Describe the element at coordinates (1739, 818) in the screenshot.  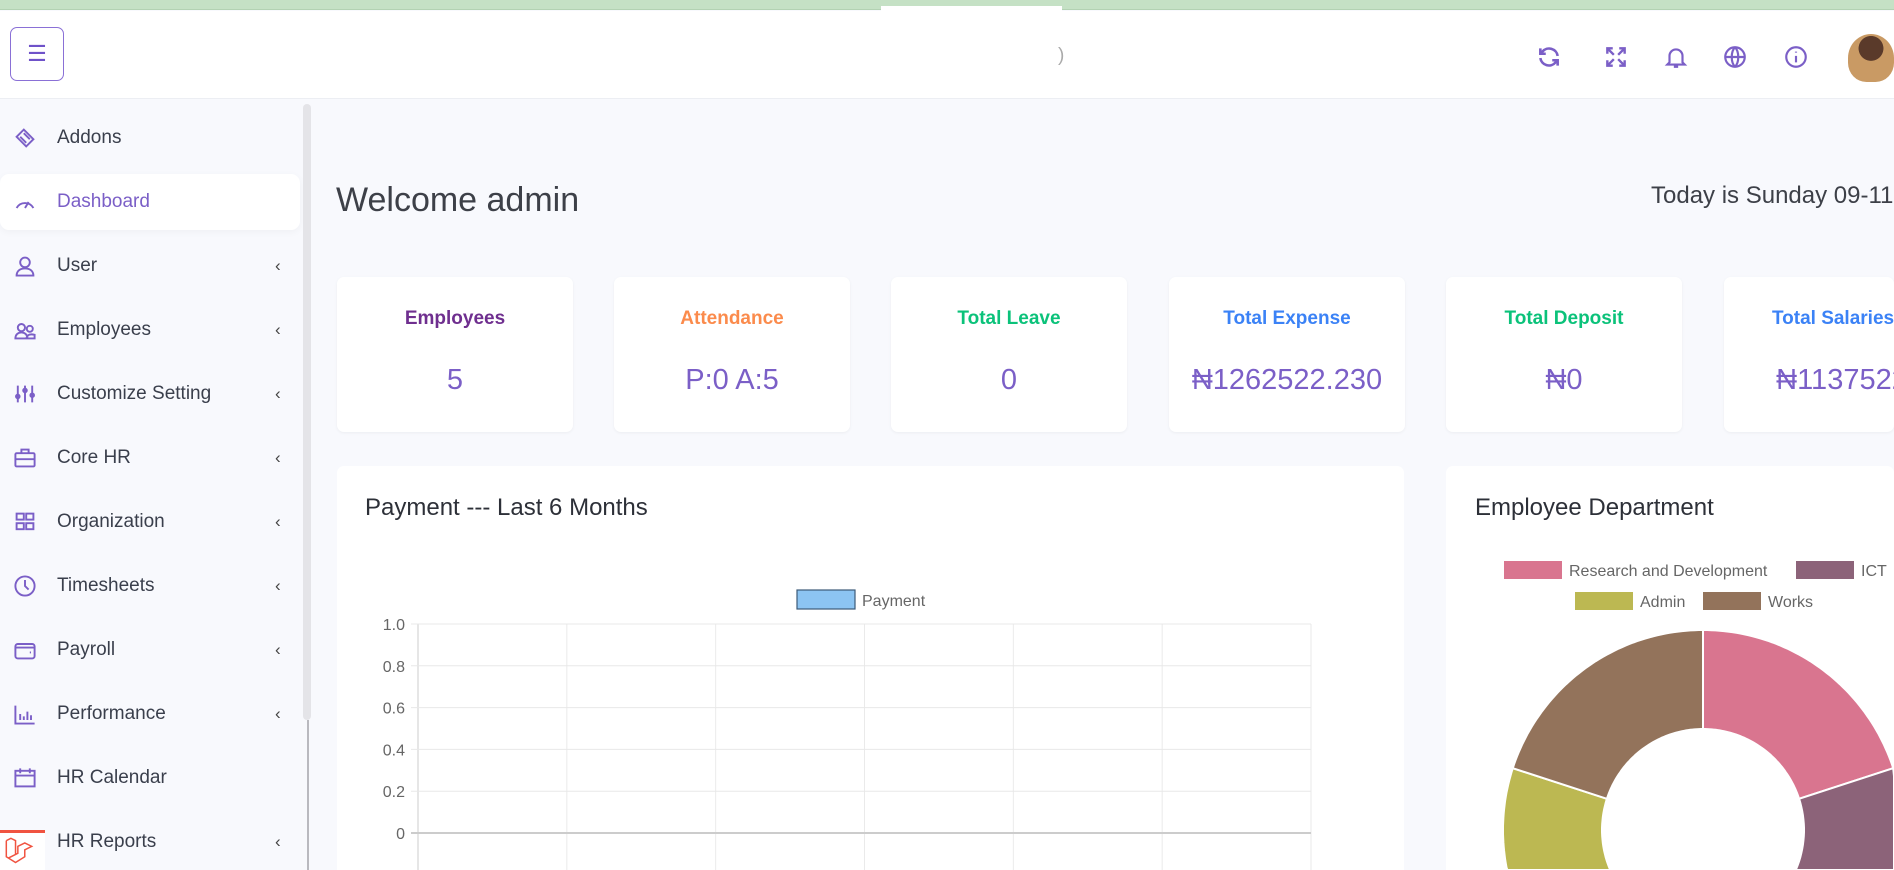
I see `donut-slice-ict` at that location.